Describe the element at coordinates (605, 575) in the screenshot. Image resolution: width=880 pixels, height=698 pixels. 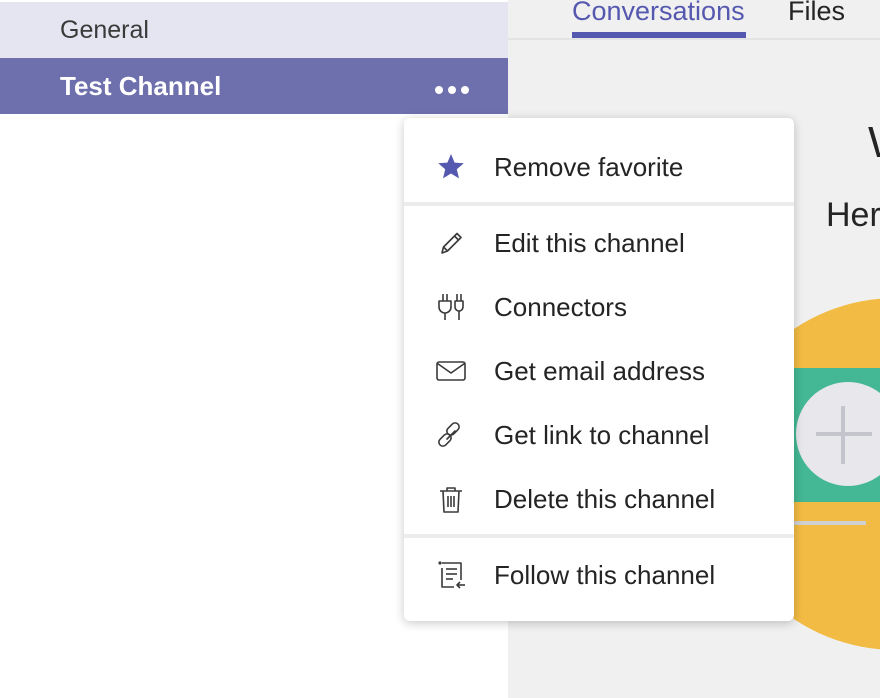
I see `menu-item-label: Follow this channel` at that location.